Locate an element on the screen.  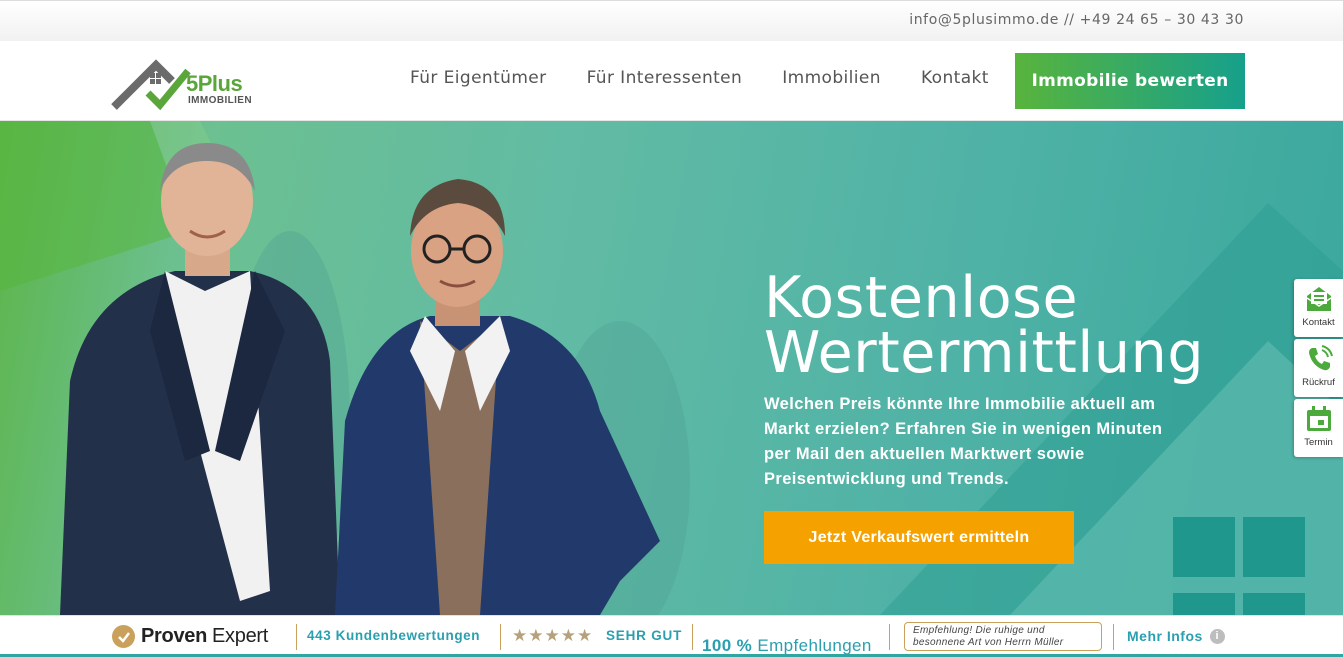
provenexpert-logo: Proven Expert is located at coordinates (190, 636).